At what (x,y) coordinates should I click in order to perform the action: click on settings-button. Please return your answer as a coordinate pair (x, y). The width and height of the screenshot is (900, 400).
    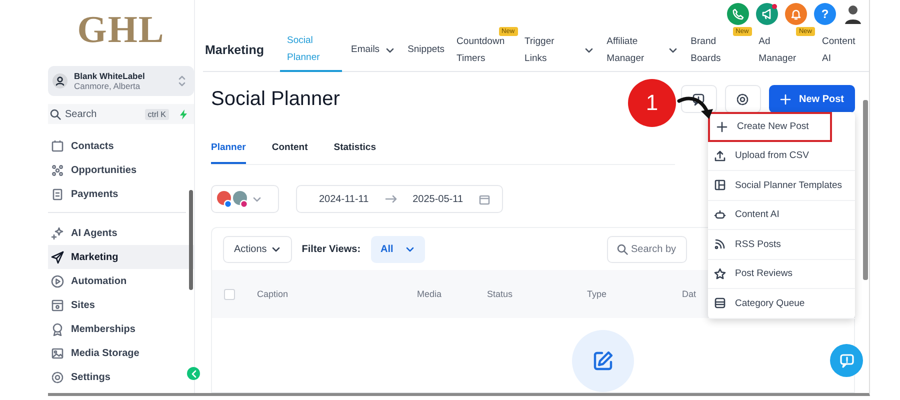
    Looking at the image, I should click on (742, 99).